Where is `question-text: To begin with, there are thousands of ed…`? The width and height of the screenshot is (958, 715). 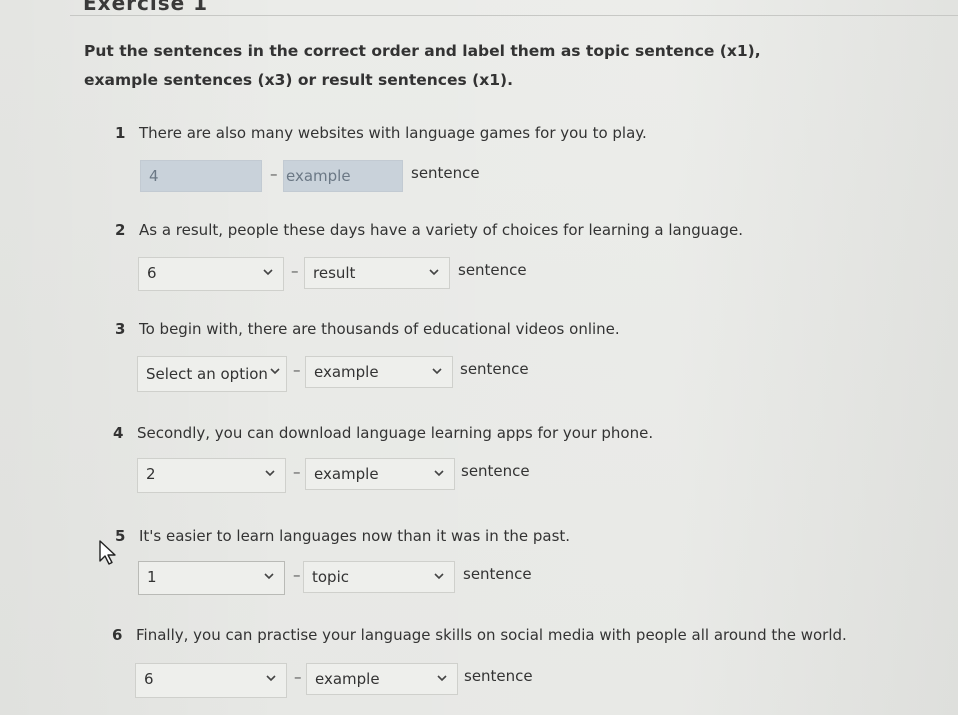 question-text: To begin with, there are thousands of ed… is located at coordinates (379, 329).